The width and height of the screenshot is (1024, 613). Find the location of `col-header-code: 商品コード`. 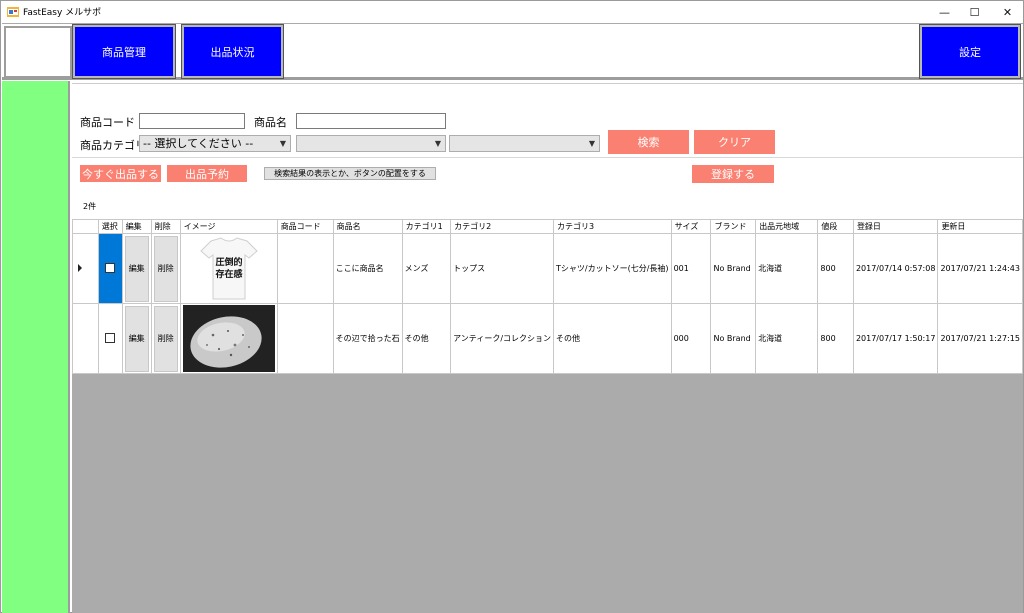

col-header-code: 商品コード is located at coordinates (305, 226).